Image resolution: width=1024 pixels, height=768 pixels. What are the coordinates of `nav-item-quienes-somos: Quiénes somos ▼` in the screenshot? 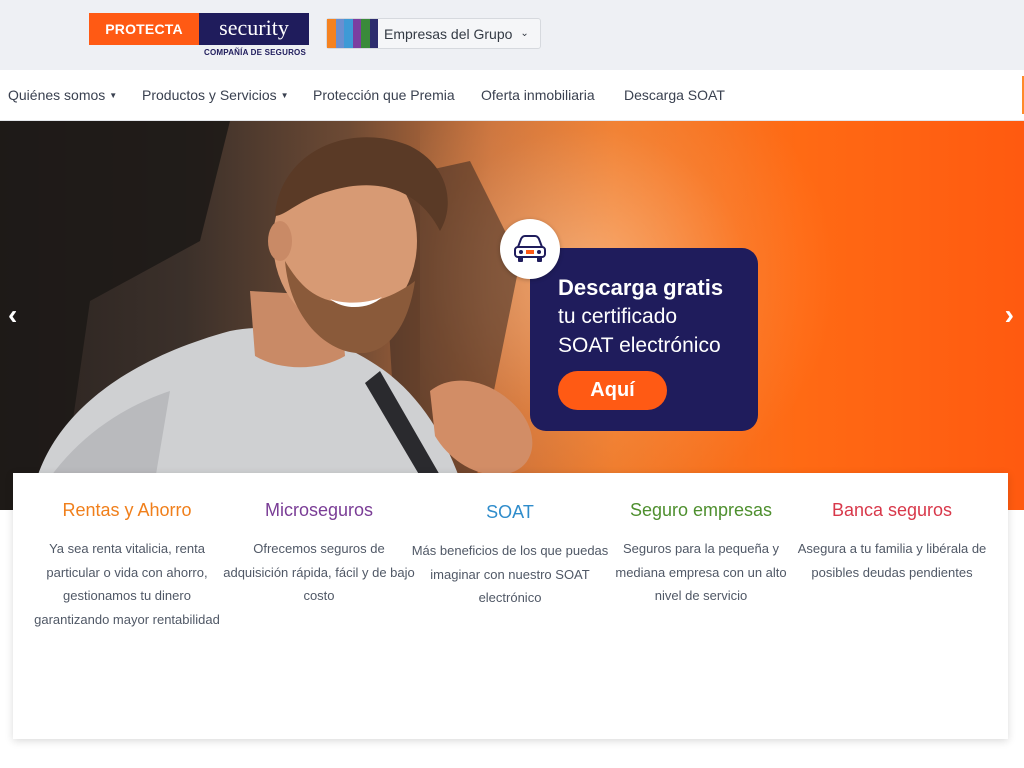 It's located at (62, 95).